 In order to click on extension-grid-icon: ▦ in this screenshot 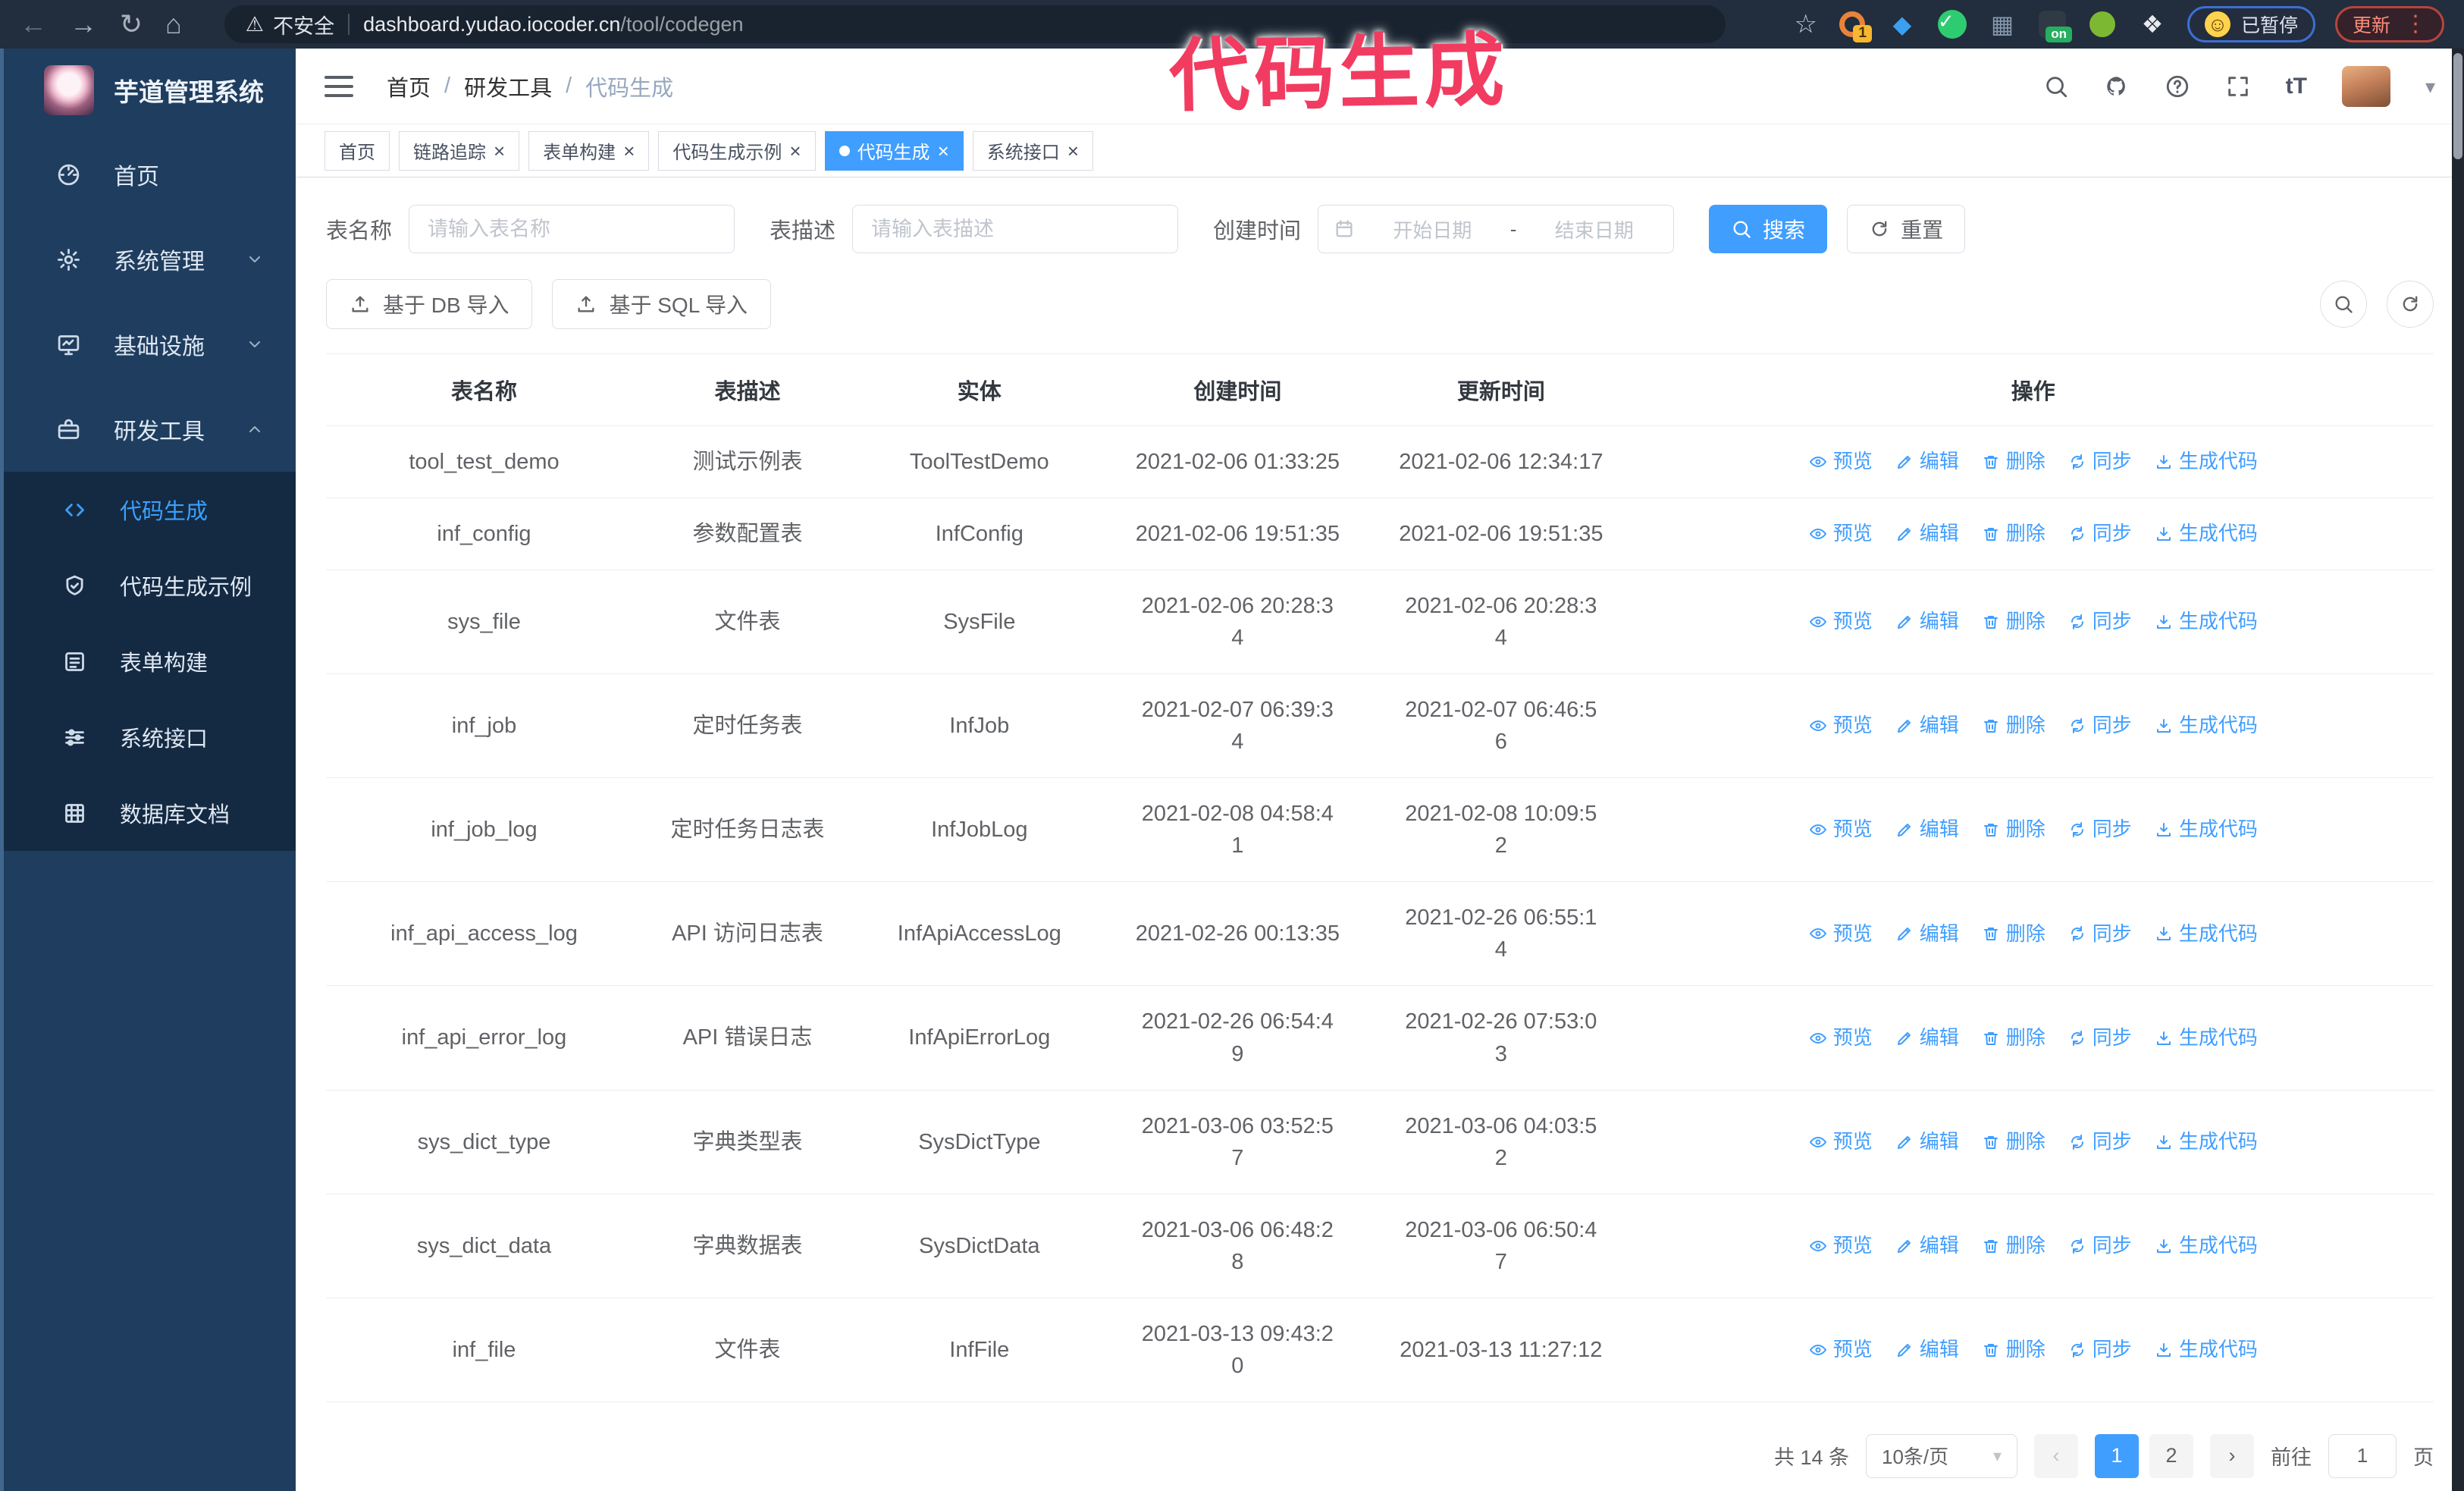, I will do `click(2002, 24)`.